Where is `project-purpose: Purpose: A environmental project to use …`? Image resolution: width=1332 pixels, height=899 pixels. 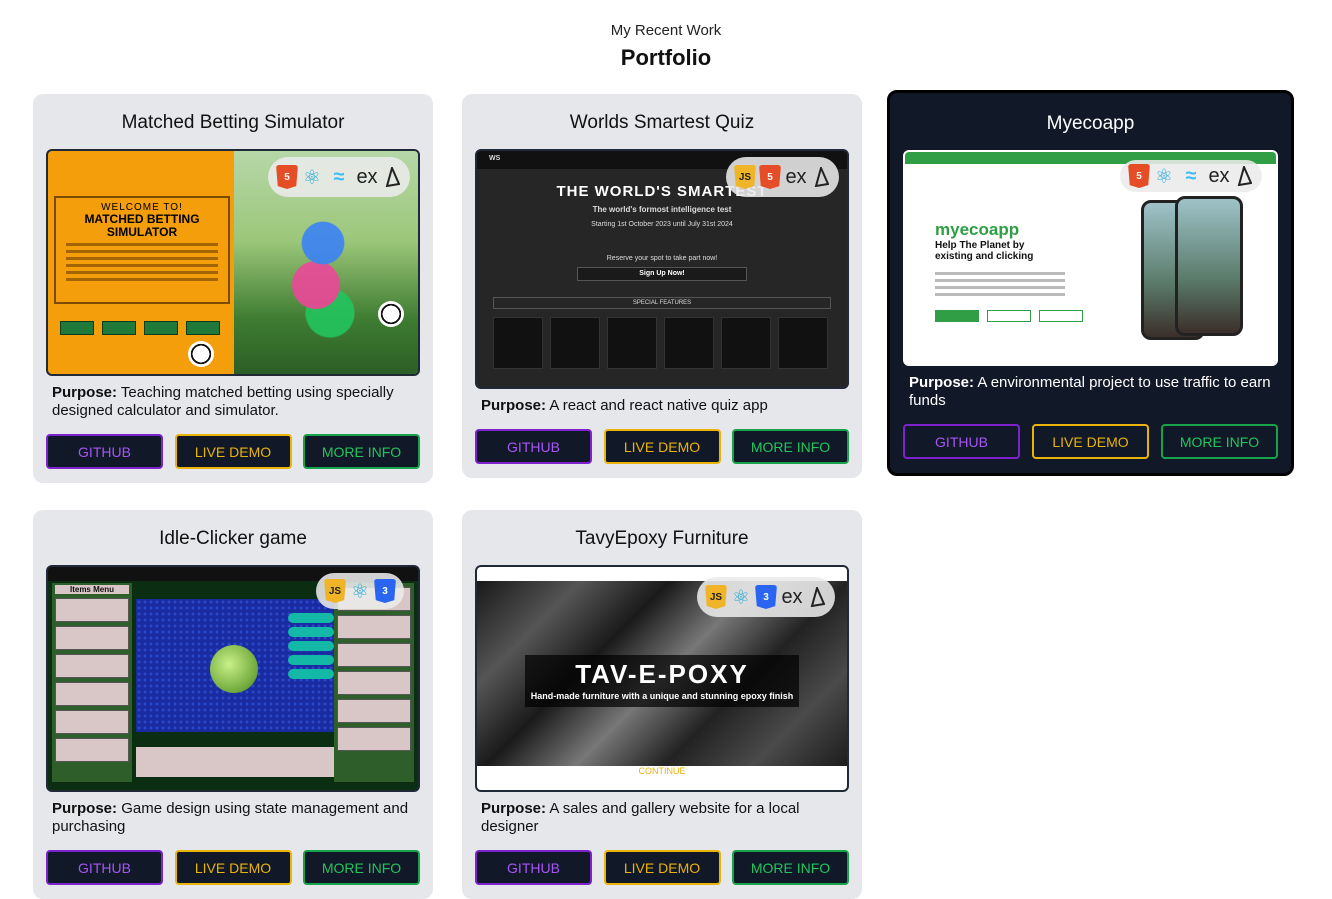 project-purpose: Purpose: A environmental project to use … is located at coordinates (1090, 391).